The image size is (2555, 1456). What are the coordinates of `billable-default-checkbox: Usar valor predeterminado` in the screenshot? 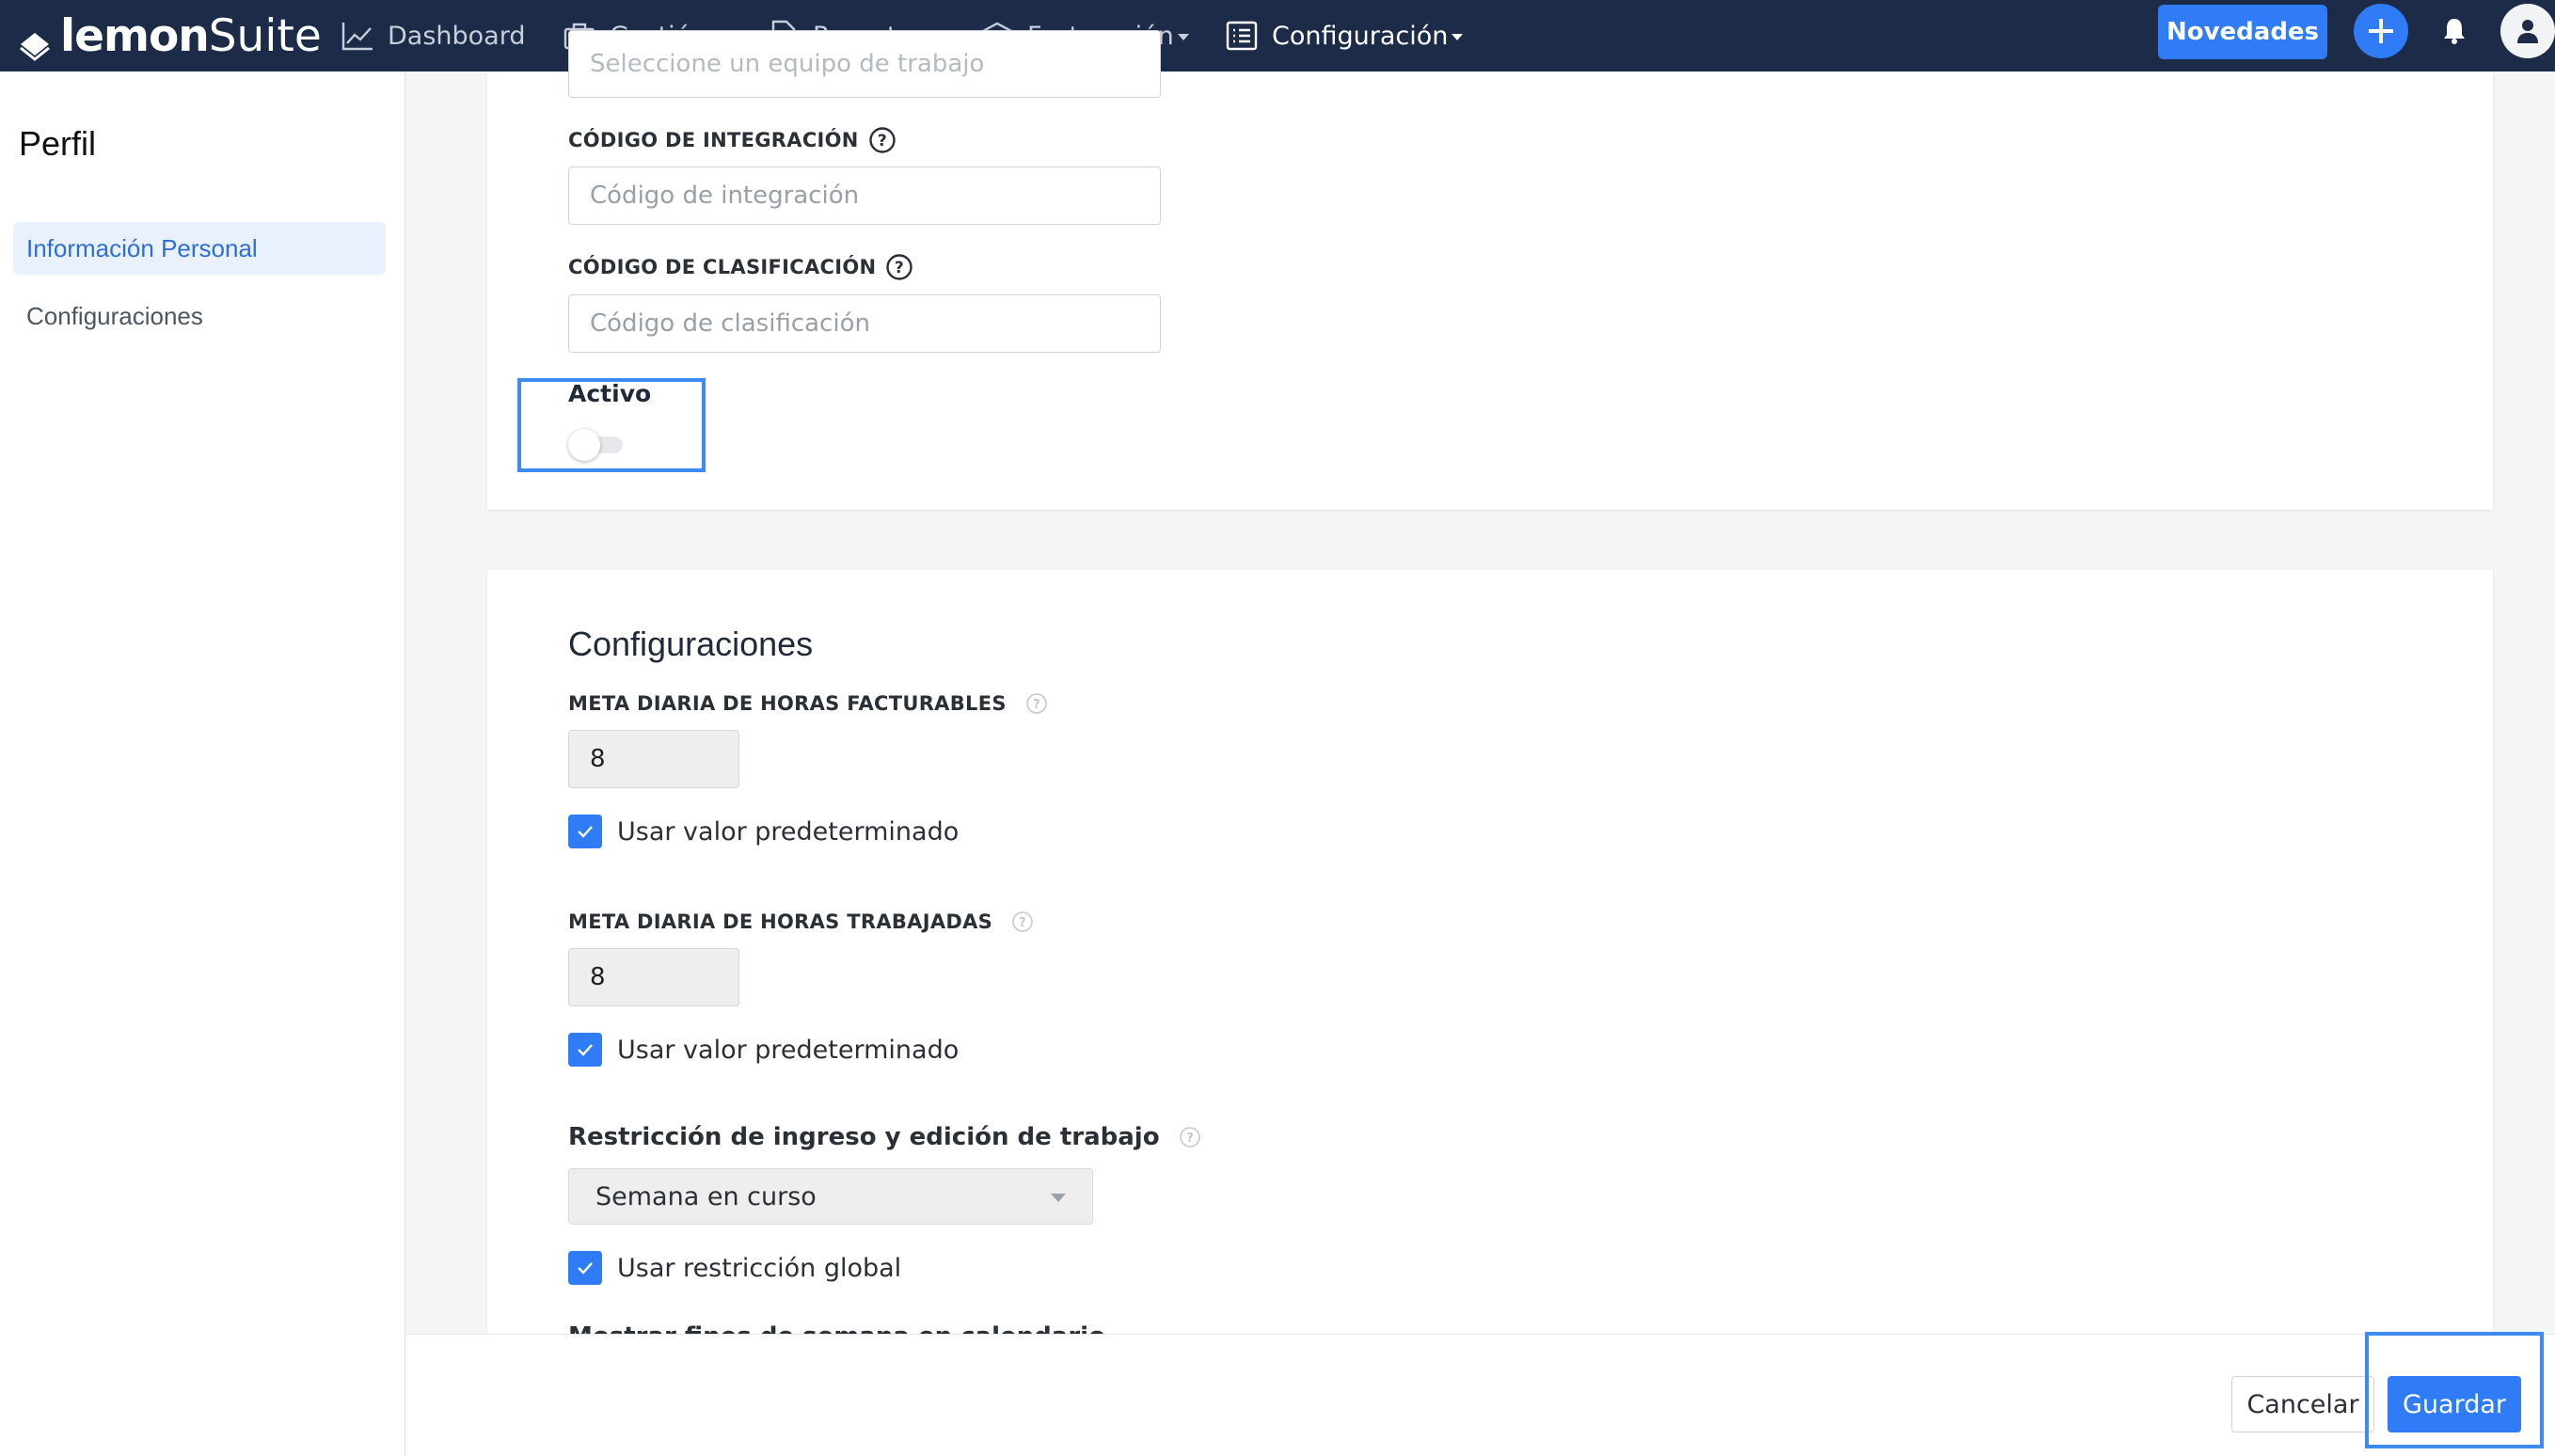 It's located at (764, 831).